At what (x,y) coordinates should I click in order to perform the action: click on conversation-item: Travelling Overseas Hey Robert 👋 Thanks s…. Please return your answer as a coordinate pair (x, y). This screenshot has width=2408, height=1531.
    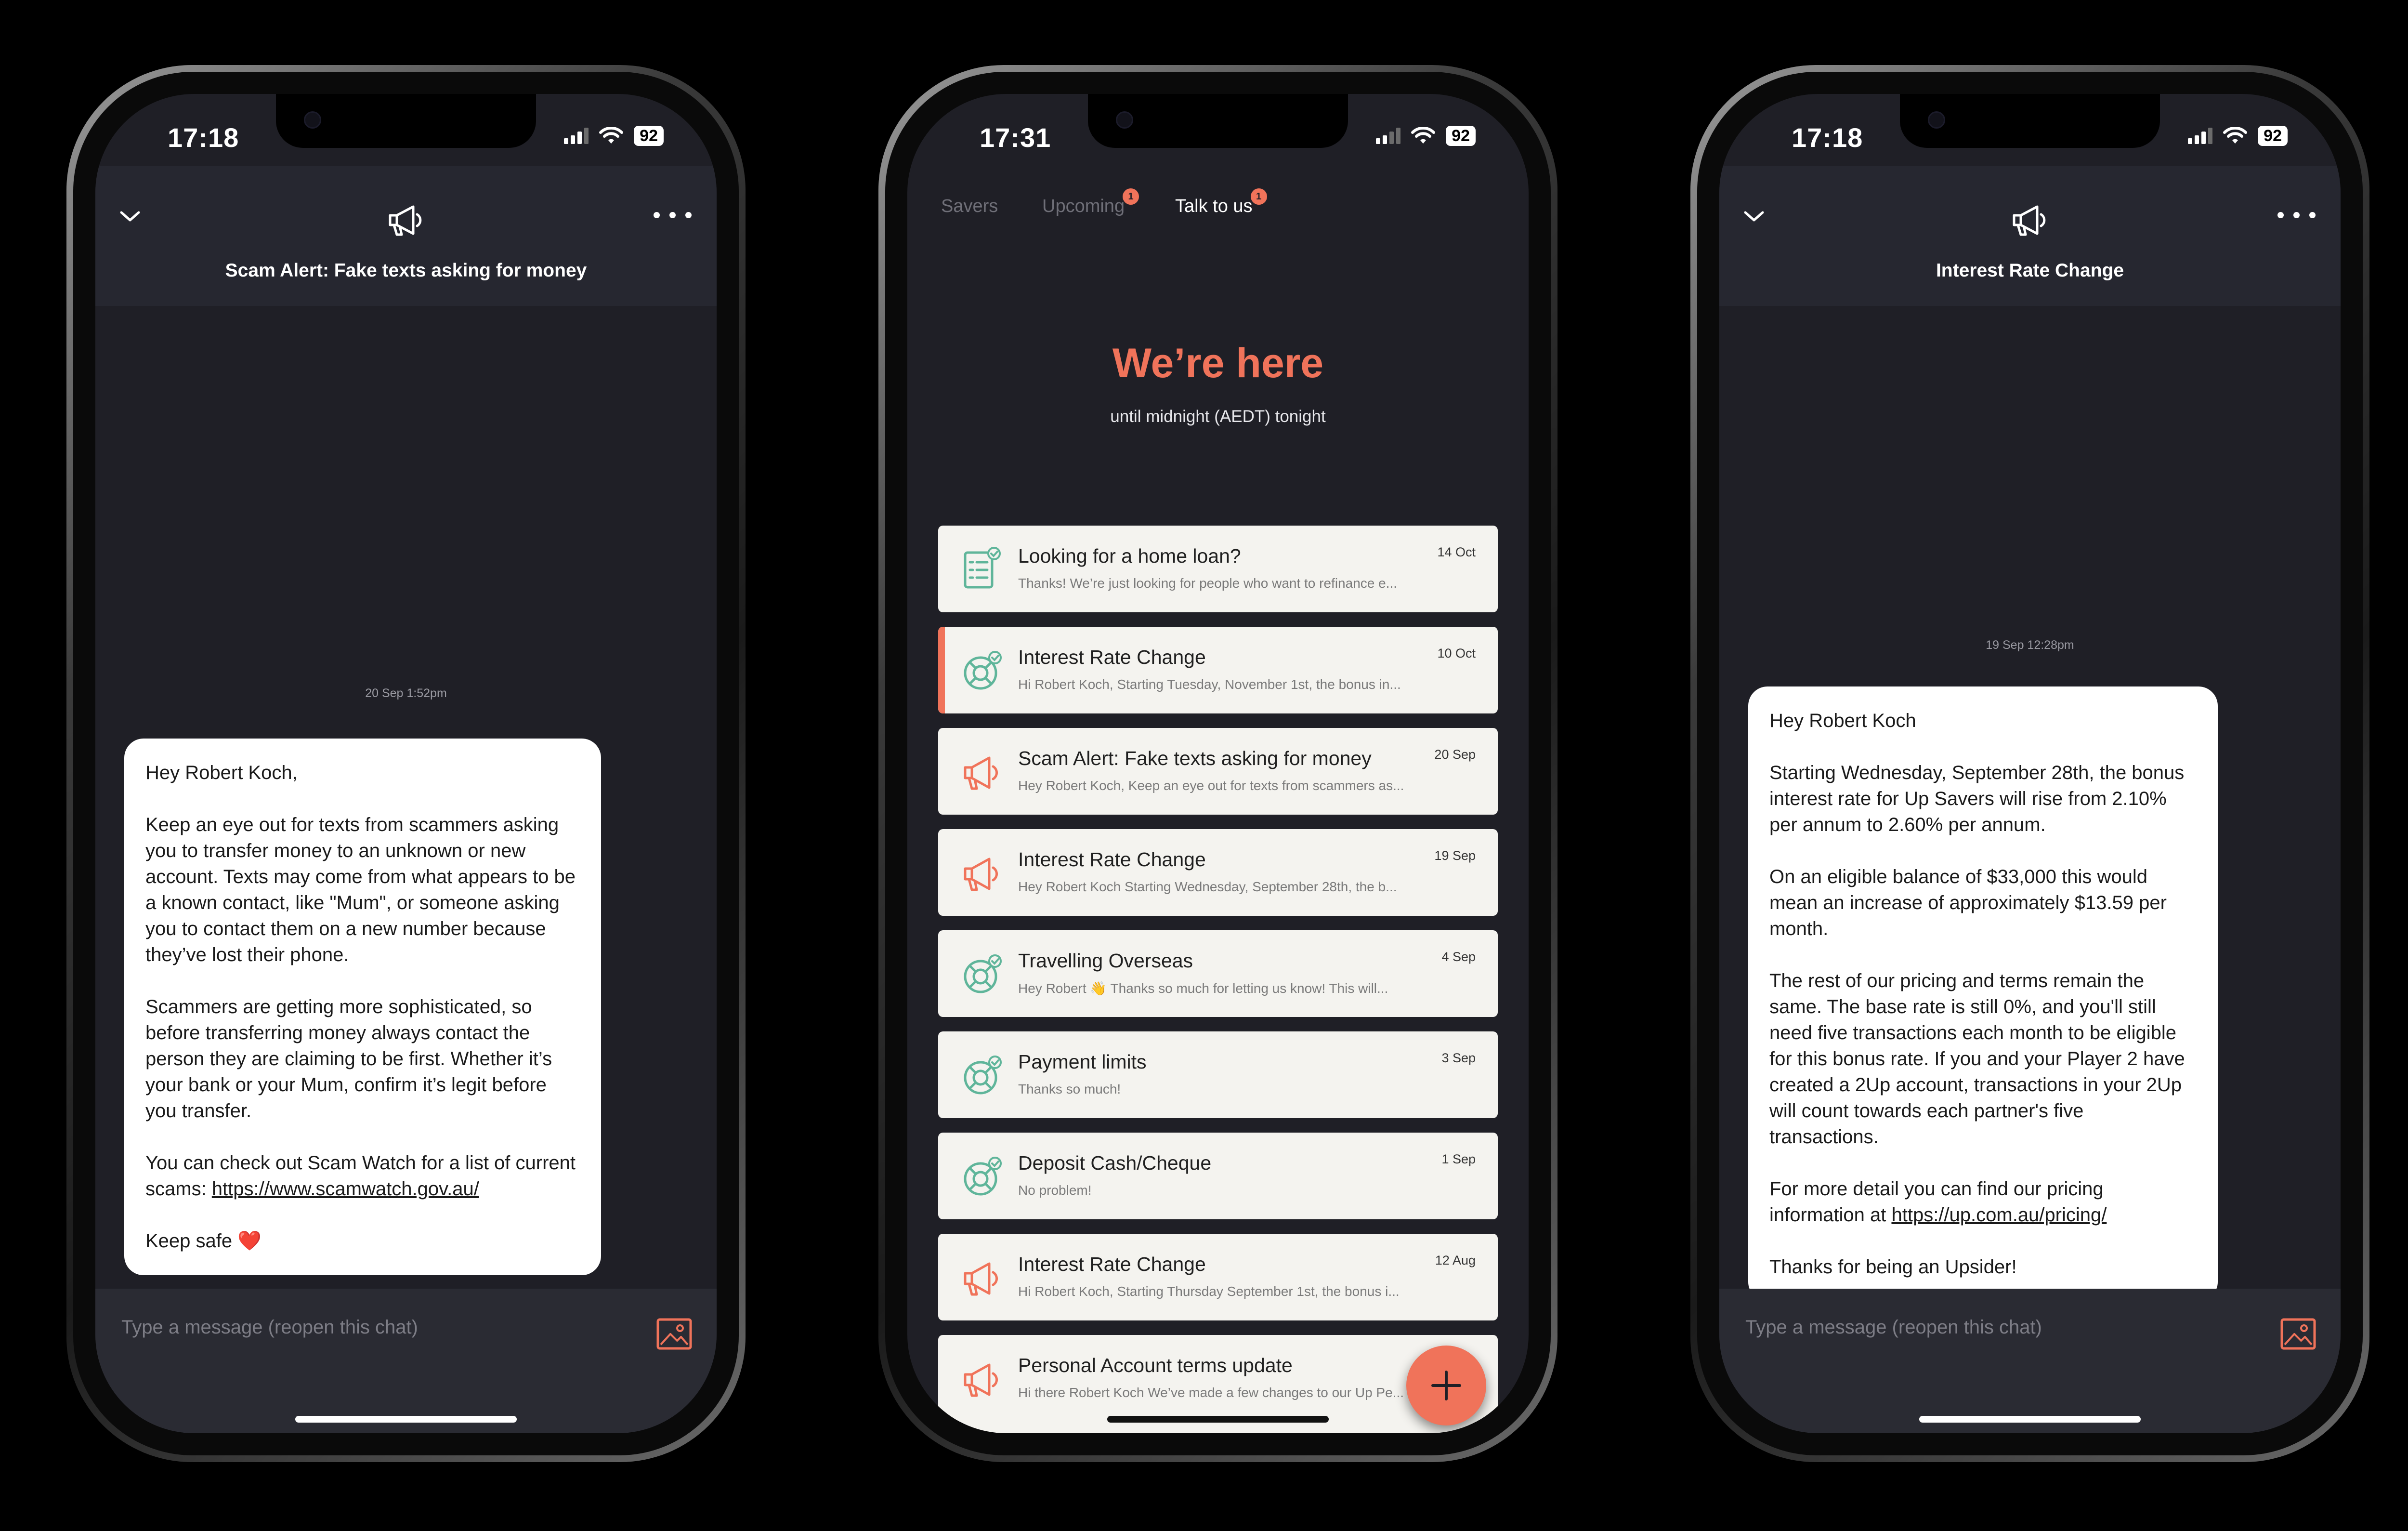
    Looking at the image, I should click on (1218, 974).